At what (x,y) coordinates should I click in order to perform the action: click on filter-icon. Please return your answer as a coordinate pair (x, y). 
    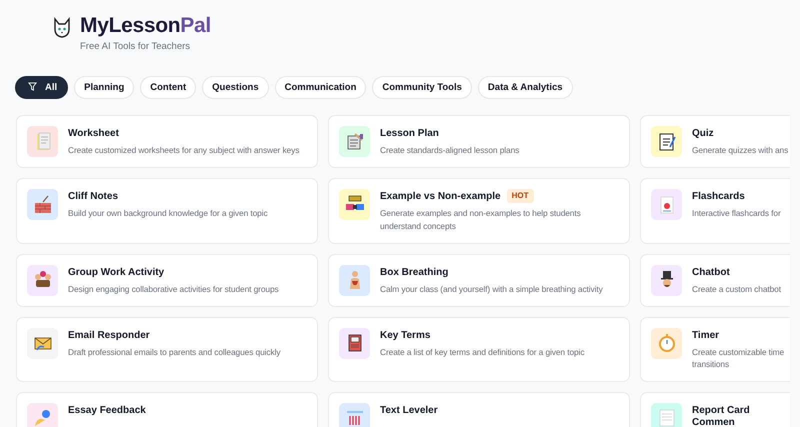
    Looking at the image, I should click on (32, 87).